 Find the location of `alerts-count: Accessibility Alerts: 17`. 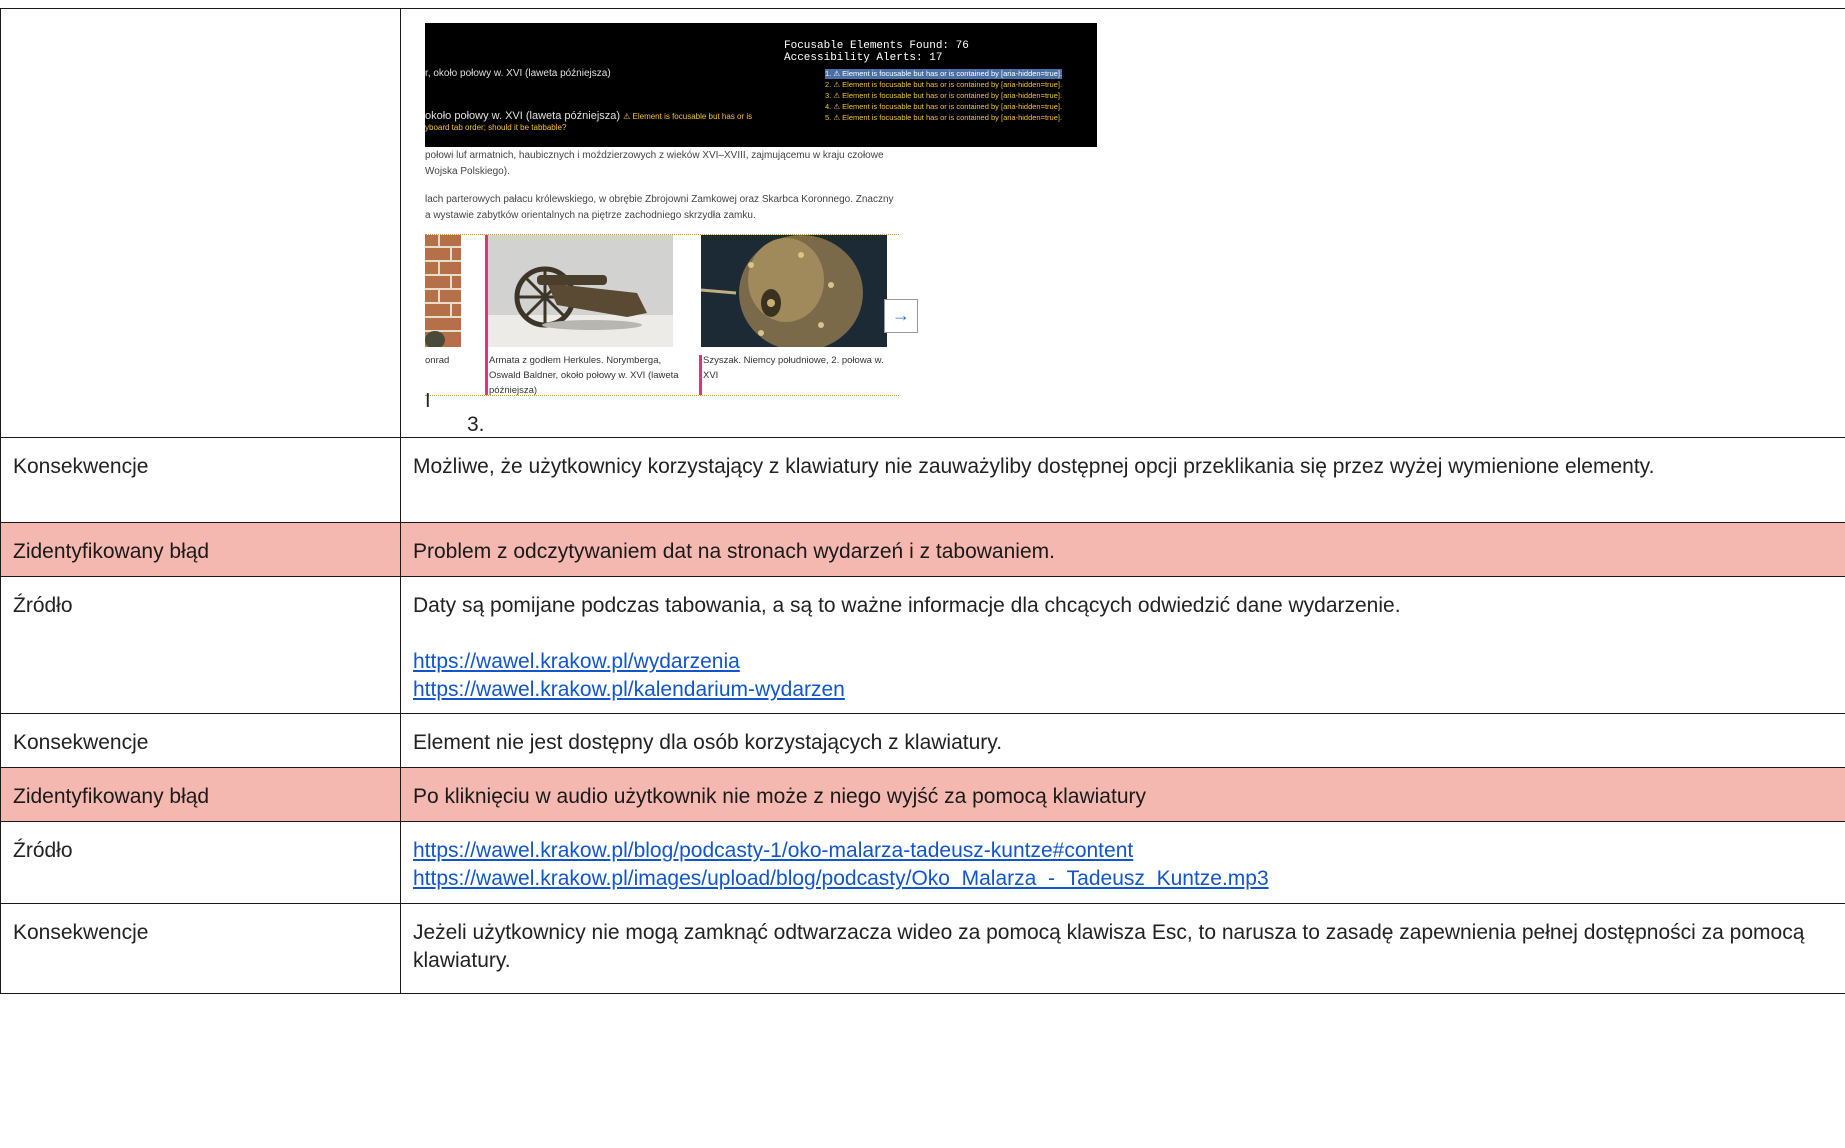

alerts-count: Accessibility Alerts: 17 is located at coordinates (863, 58).